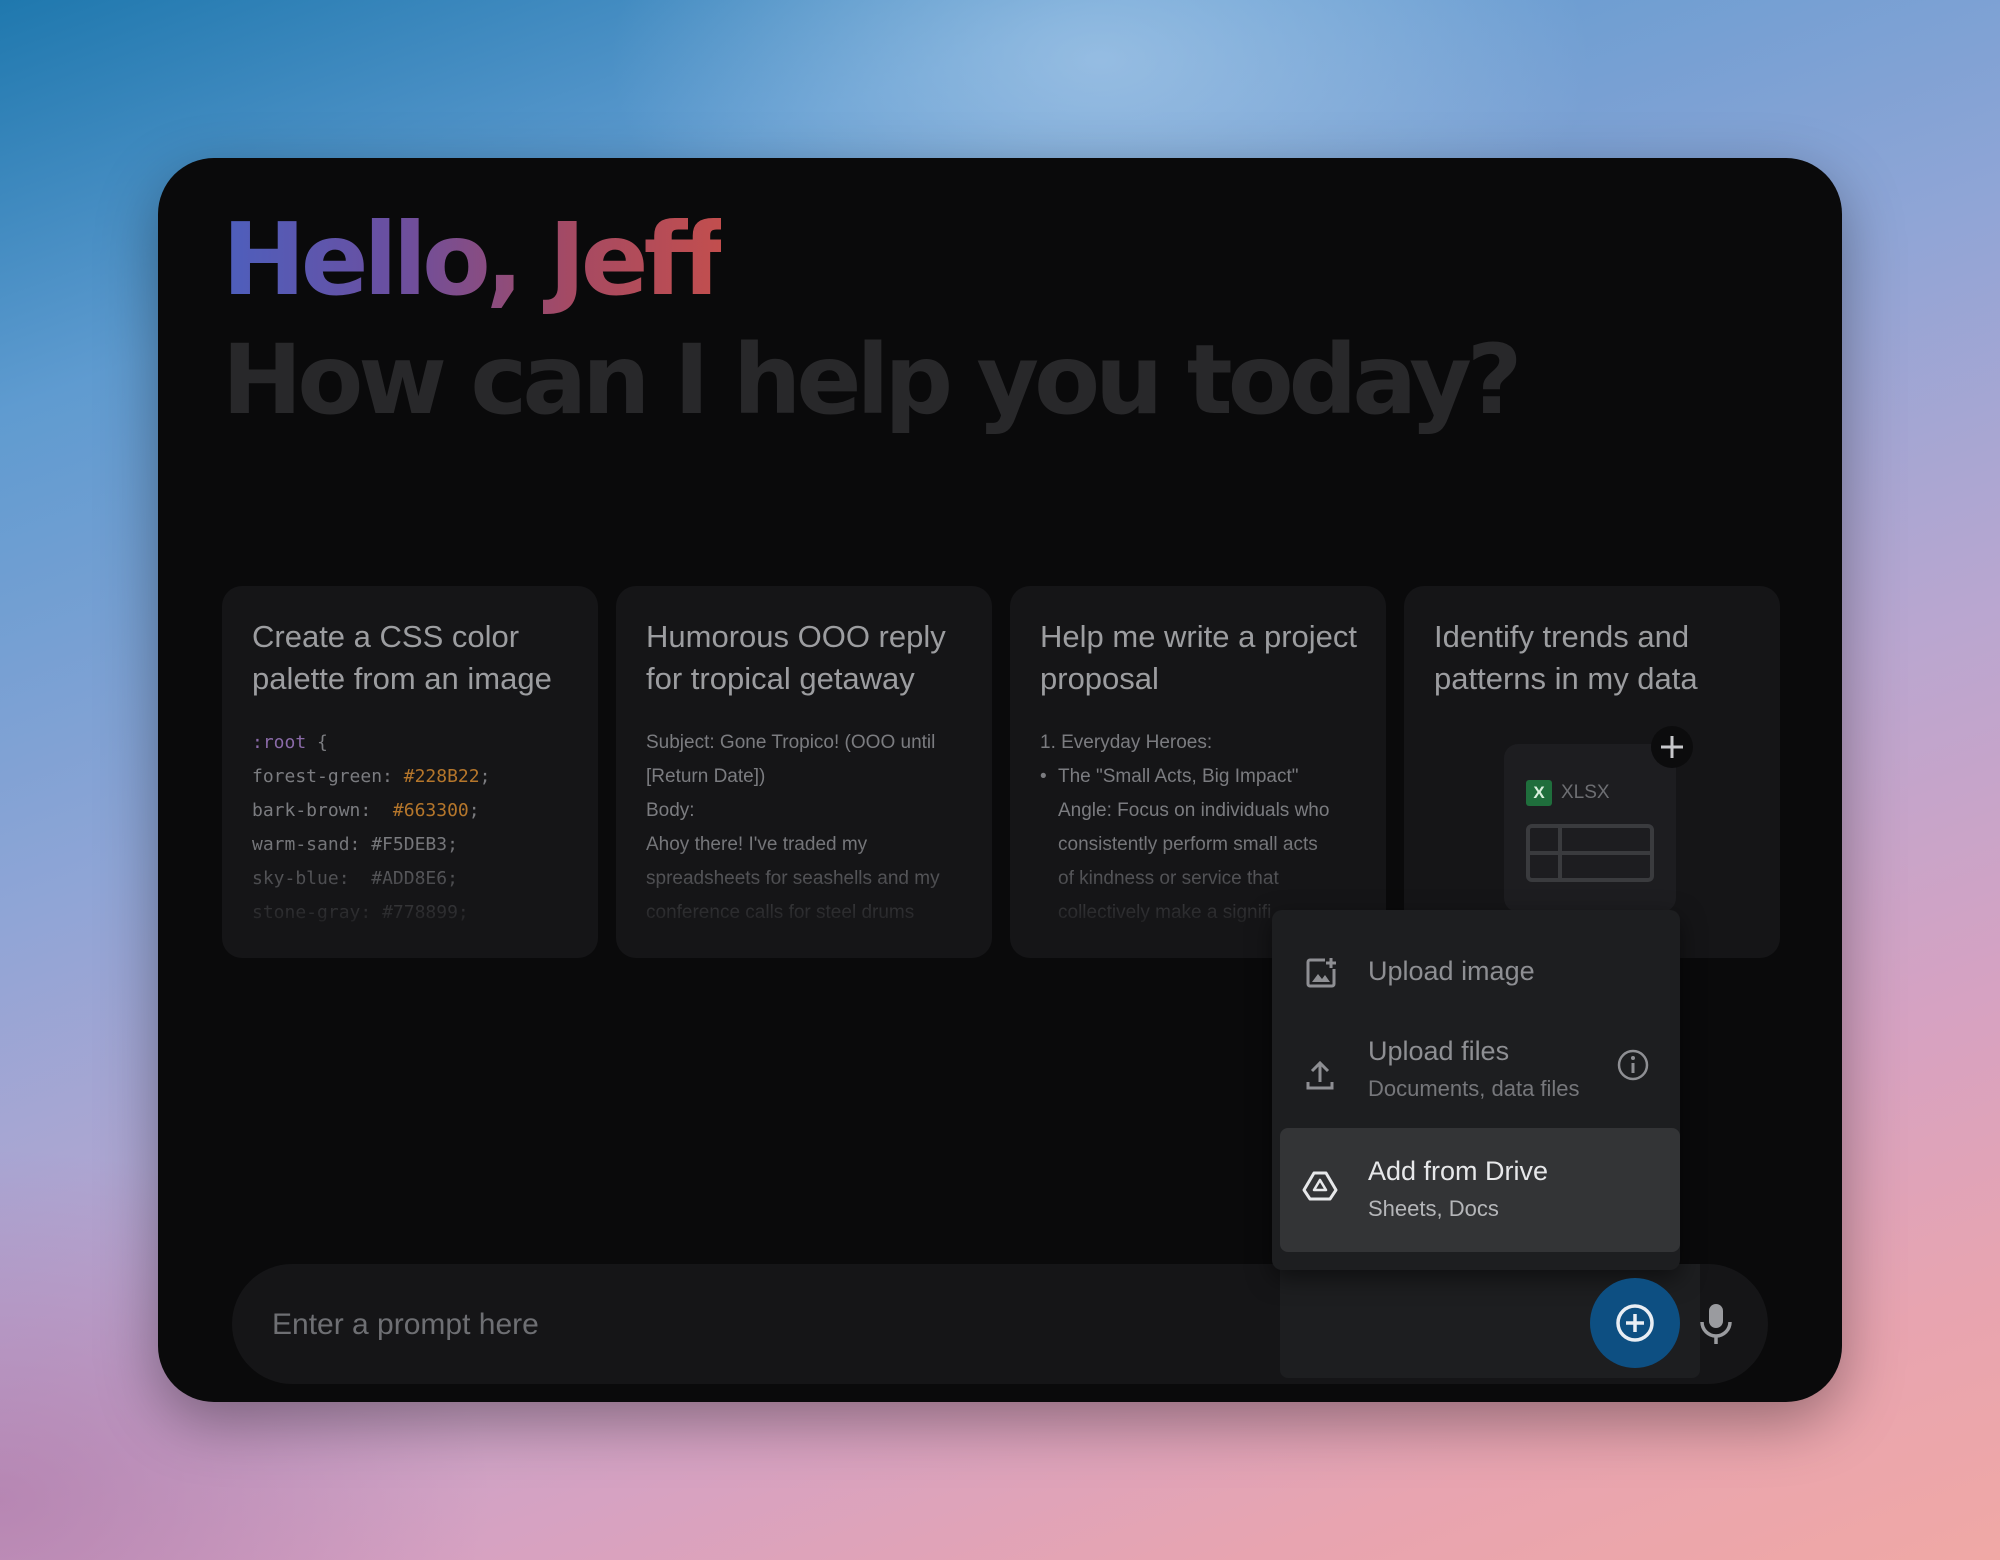 This screenshot has width=2000, height=1560. Describe the element at coordinates (872, 380) in the screenshot. I see `greeting-subtitle: How can I help you today?` at that location.